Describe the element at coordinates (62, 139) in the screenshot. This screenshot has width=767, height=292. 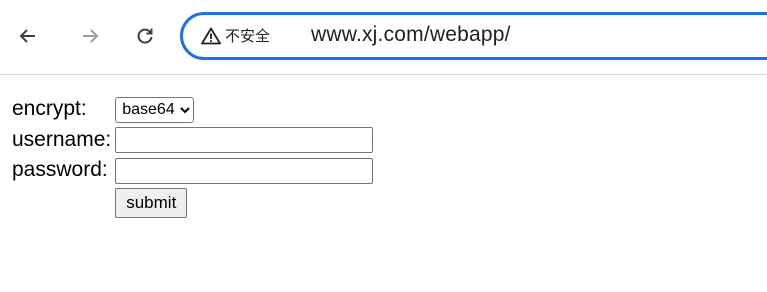
I see `username-label: username:` at that location.